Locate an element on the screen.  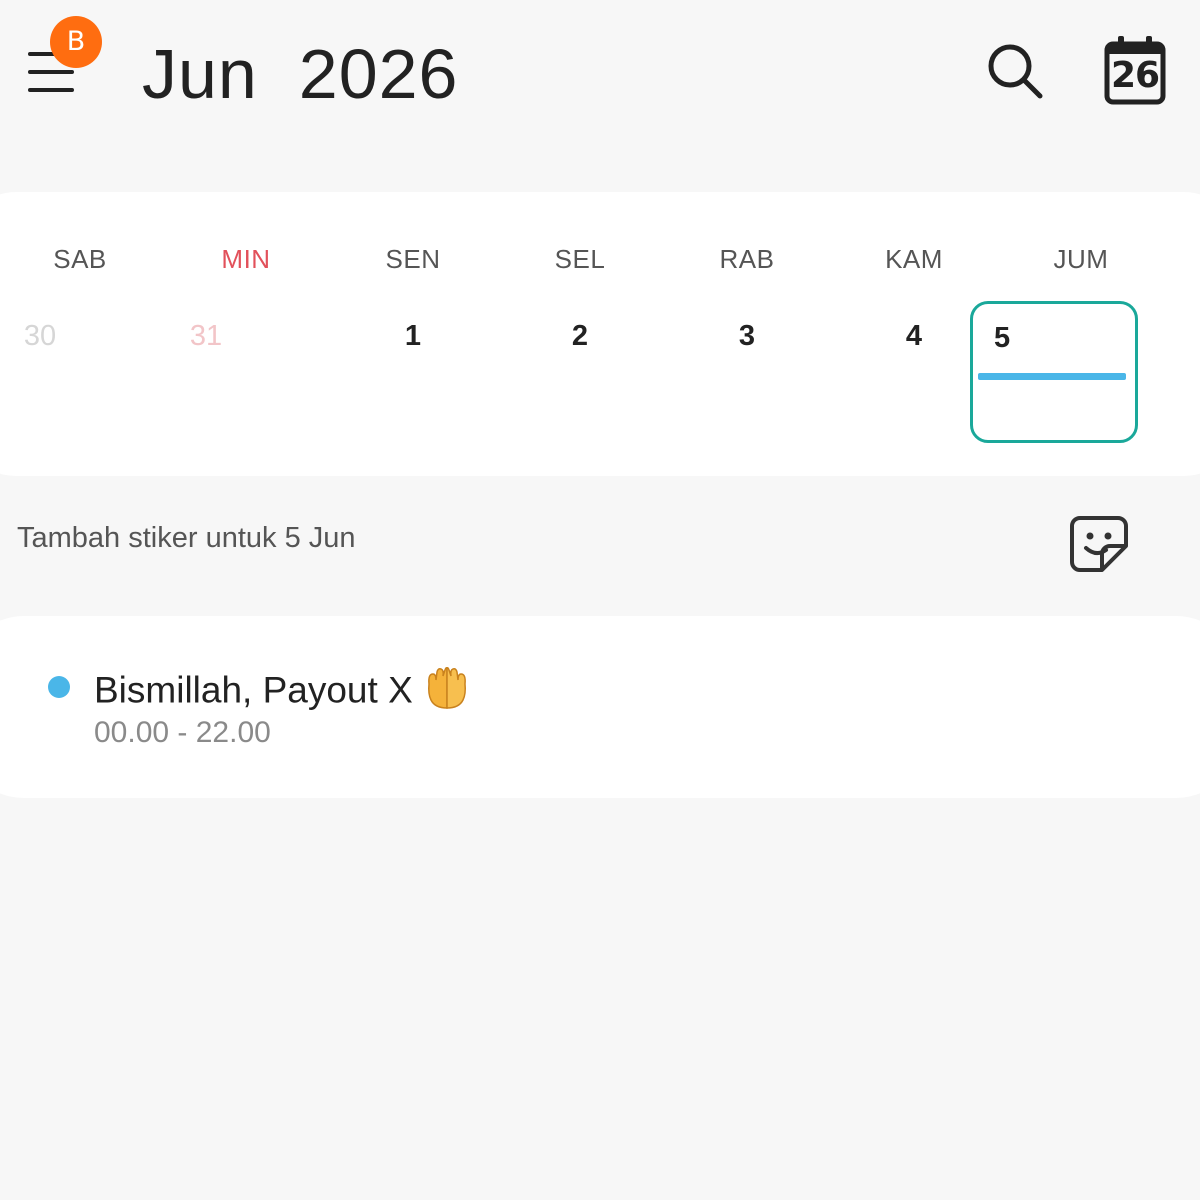
today-icon-number: 26 is located at coordinates (1135, 75).